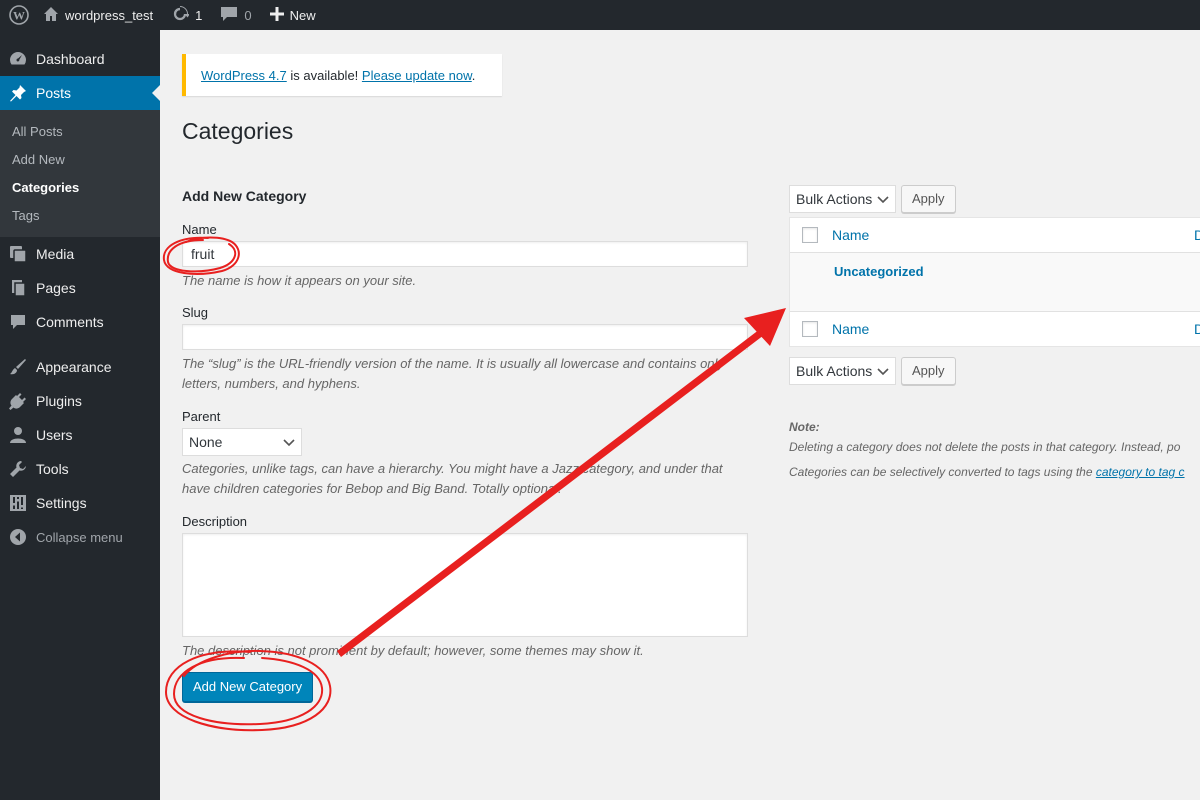 This screenshot has width=1200, height=800. Describe the element at coordinates (18, 254) in the screenshot. I see `media-icon` at that location.